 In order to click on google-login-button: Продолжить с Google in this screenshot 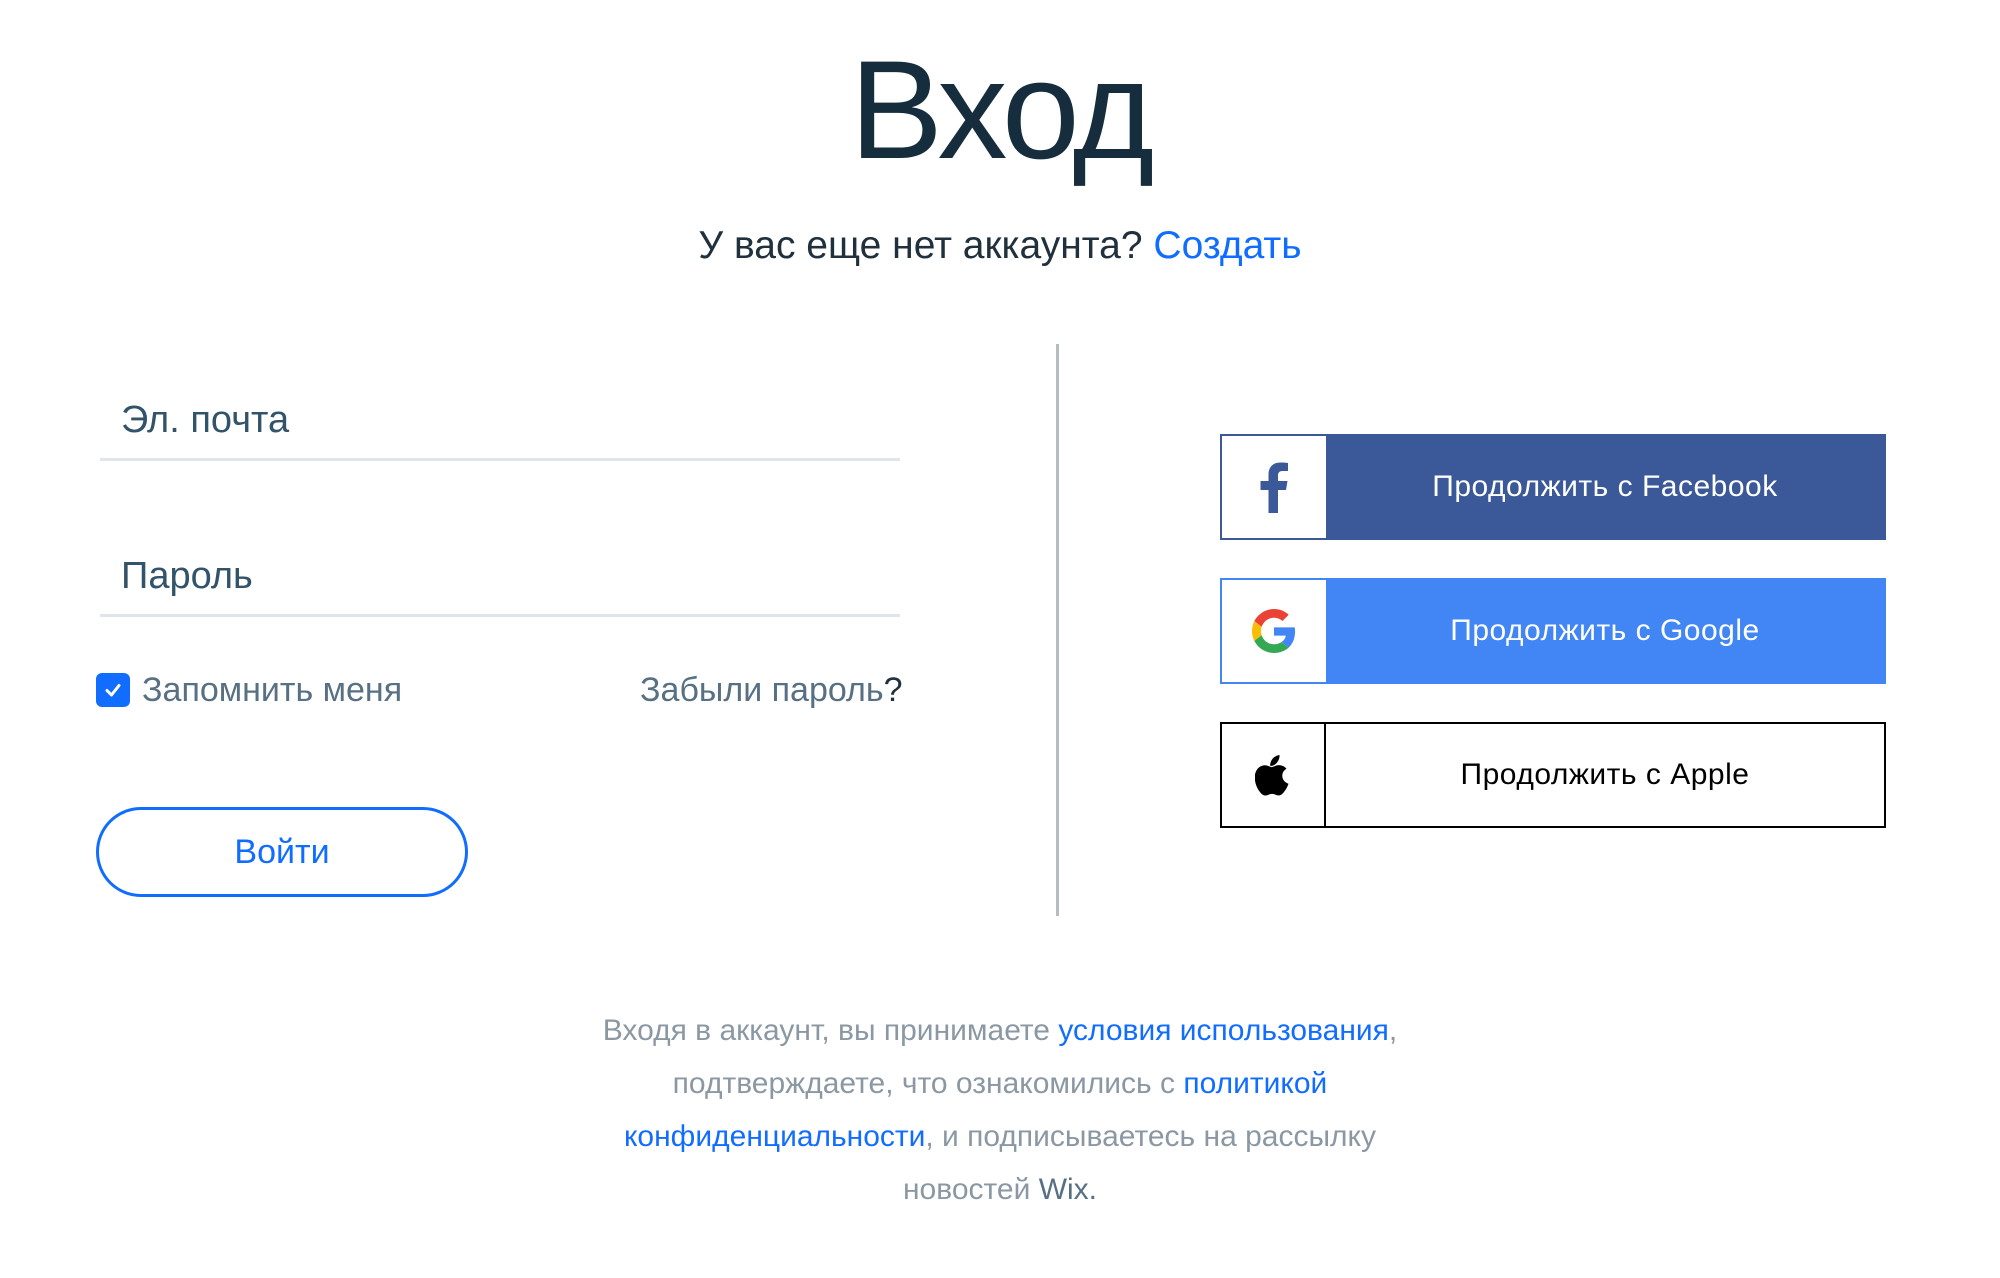, I will do `click(1553, 631)`.